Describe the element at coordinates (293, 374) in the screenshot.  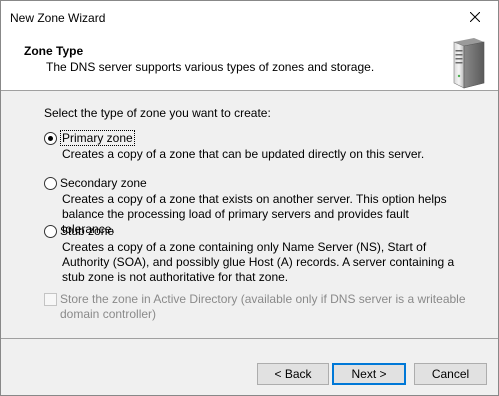
I see `back-button: < Back` at that location.